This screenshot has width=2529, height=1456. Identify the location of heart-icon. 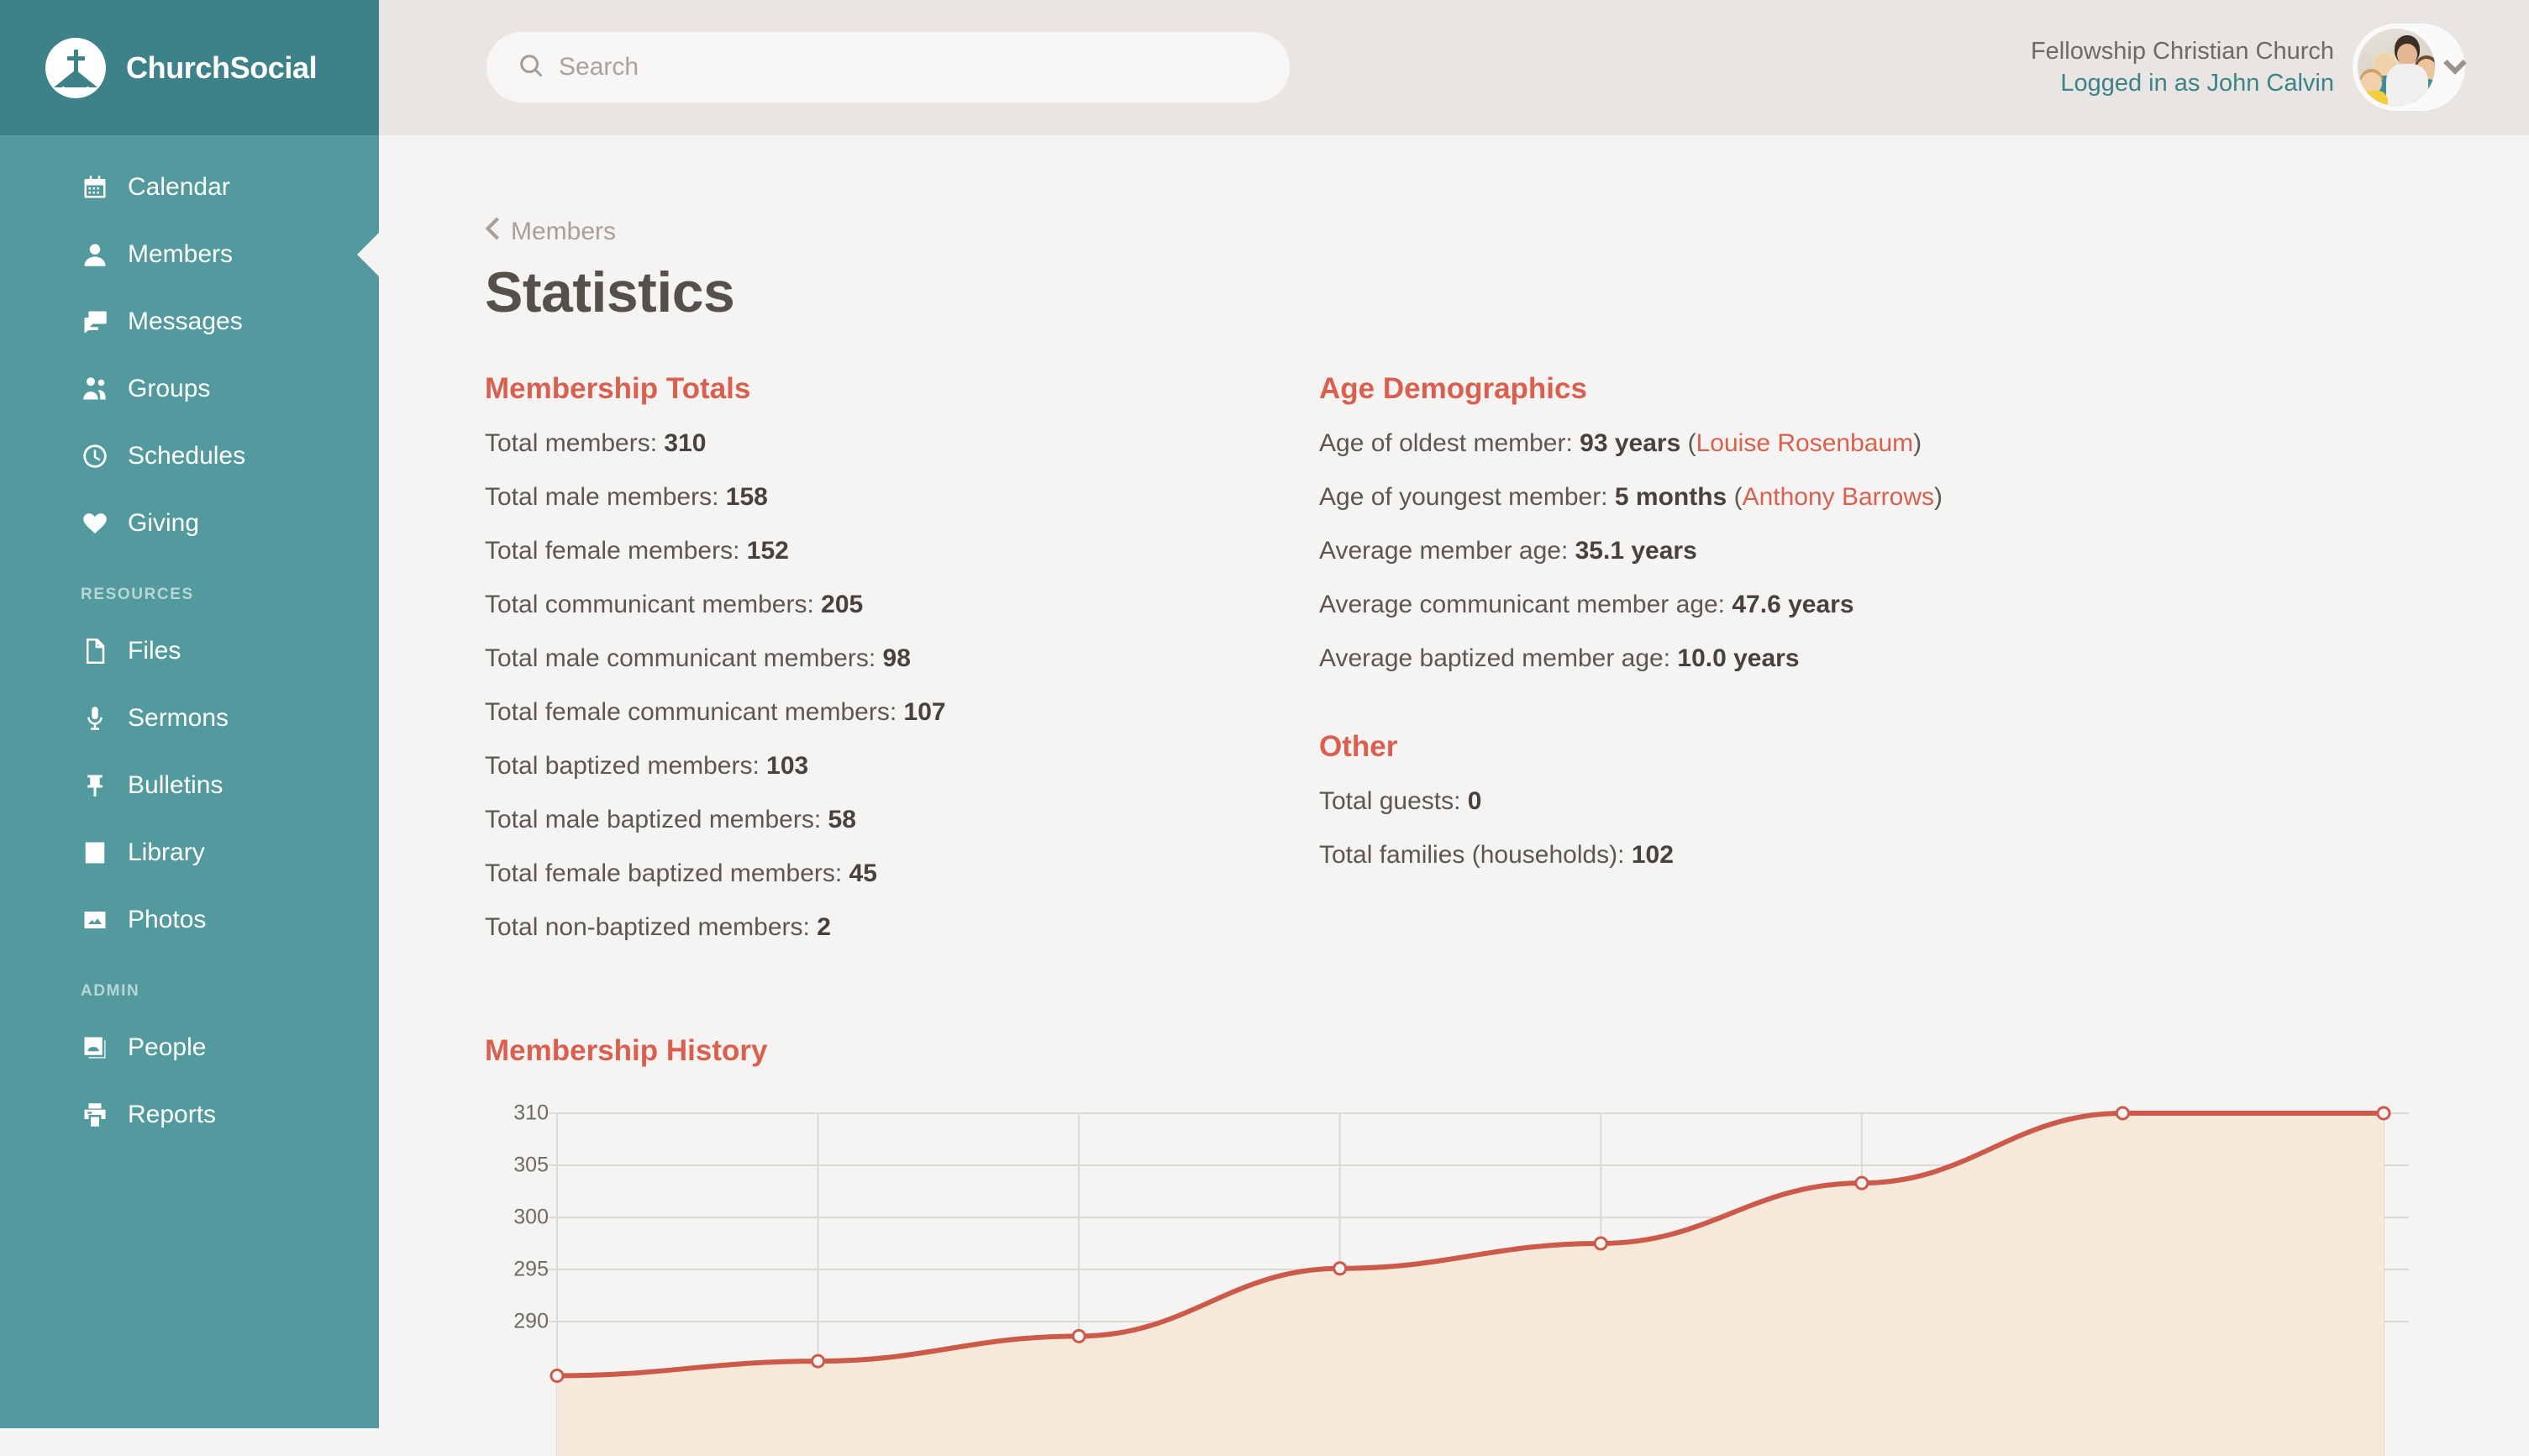
(95, 523).